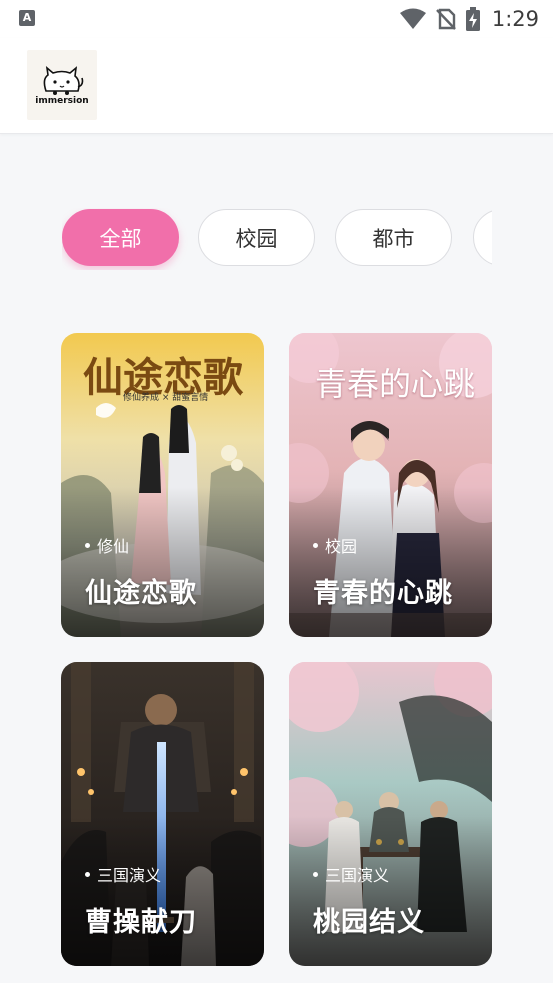  Describe the element at coordinates (141, 593) in the screenshot. I see `story-title: 仙途恋歌` at that location.